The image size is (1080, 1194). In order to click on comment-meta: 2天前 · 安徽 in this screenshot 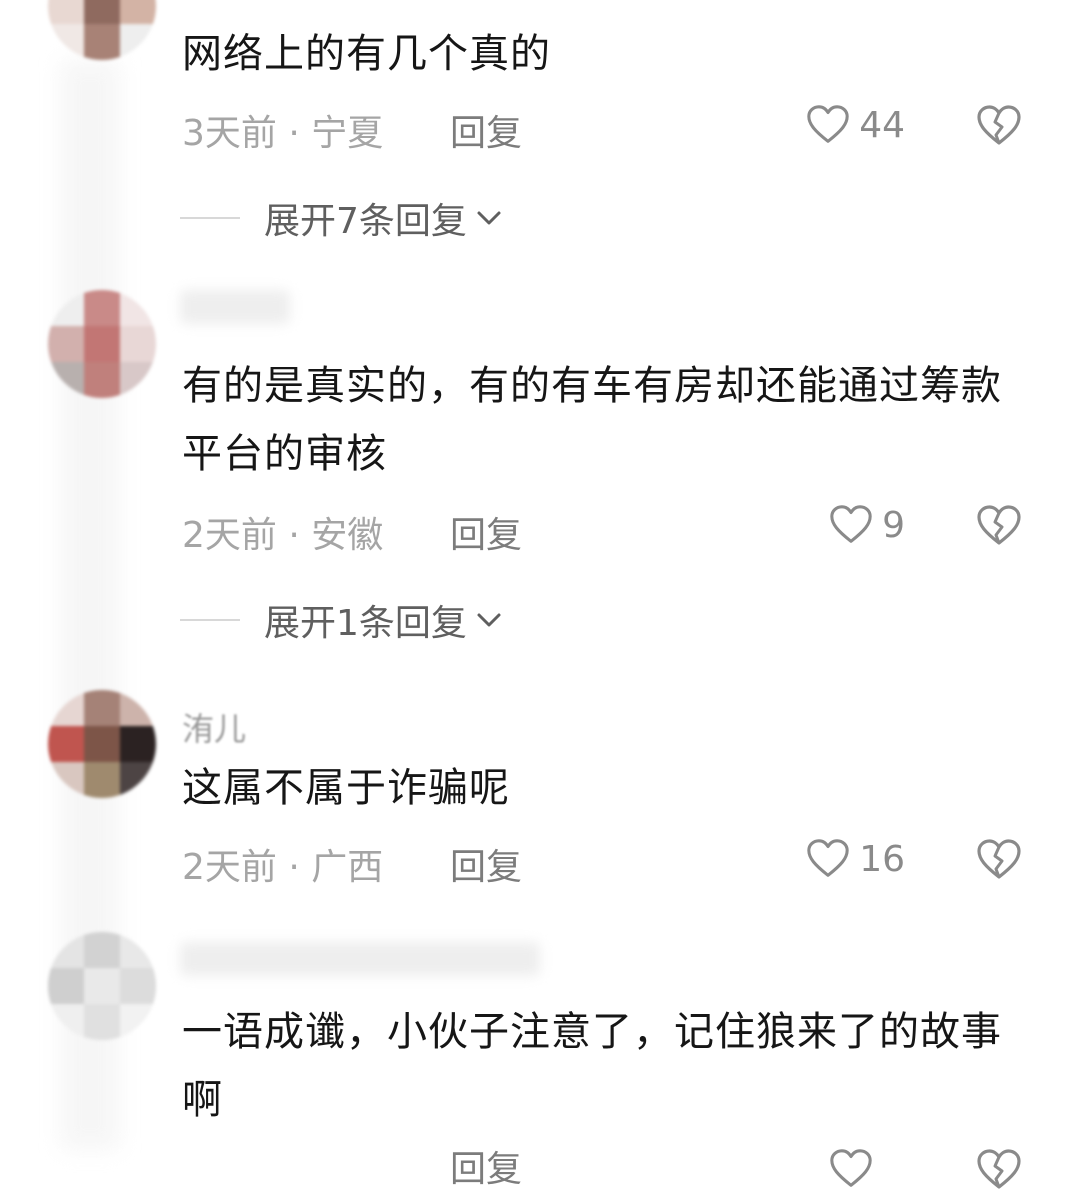, I will do `click(283, 535)`.